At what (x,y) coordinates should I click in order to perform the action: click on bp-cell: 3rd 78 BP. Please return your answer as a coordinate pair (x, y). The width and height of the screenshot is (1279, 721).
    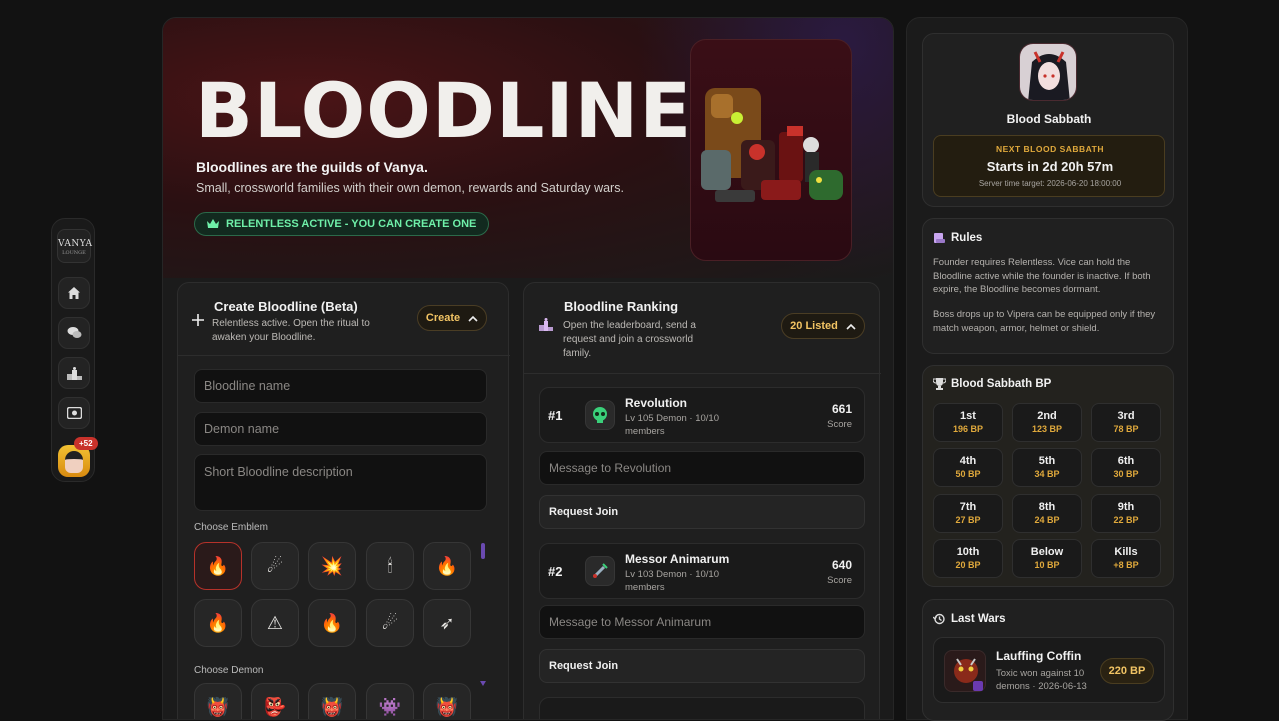
    Looking at the image, I should click on (1126, 422).